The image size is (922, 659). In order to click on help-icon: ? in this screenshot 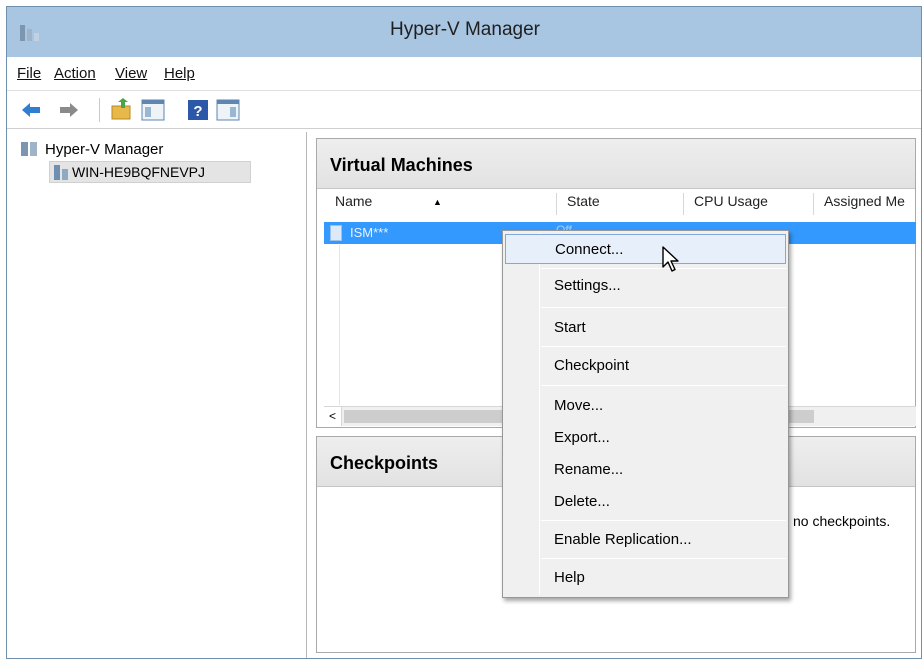, I will do `click(198, 110)`.